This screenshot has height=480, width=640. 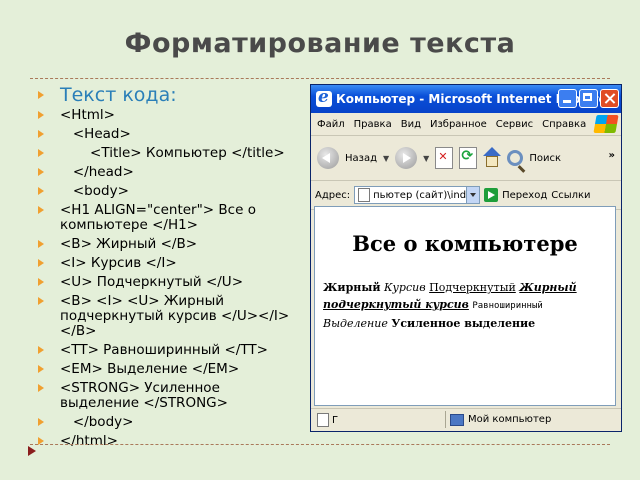 I want to click on close-button, so click(x=609, y=98).